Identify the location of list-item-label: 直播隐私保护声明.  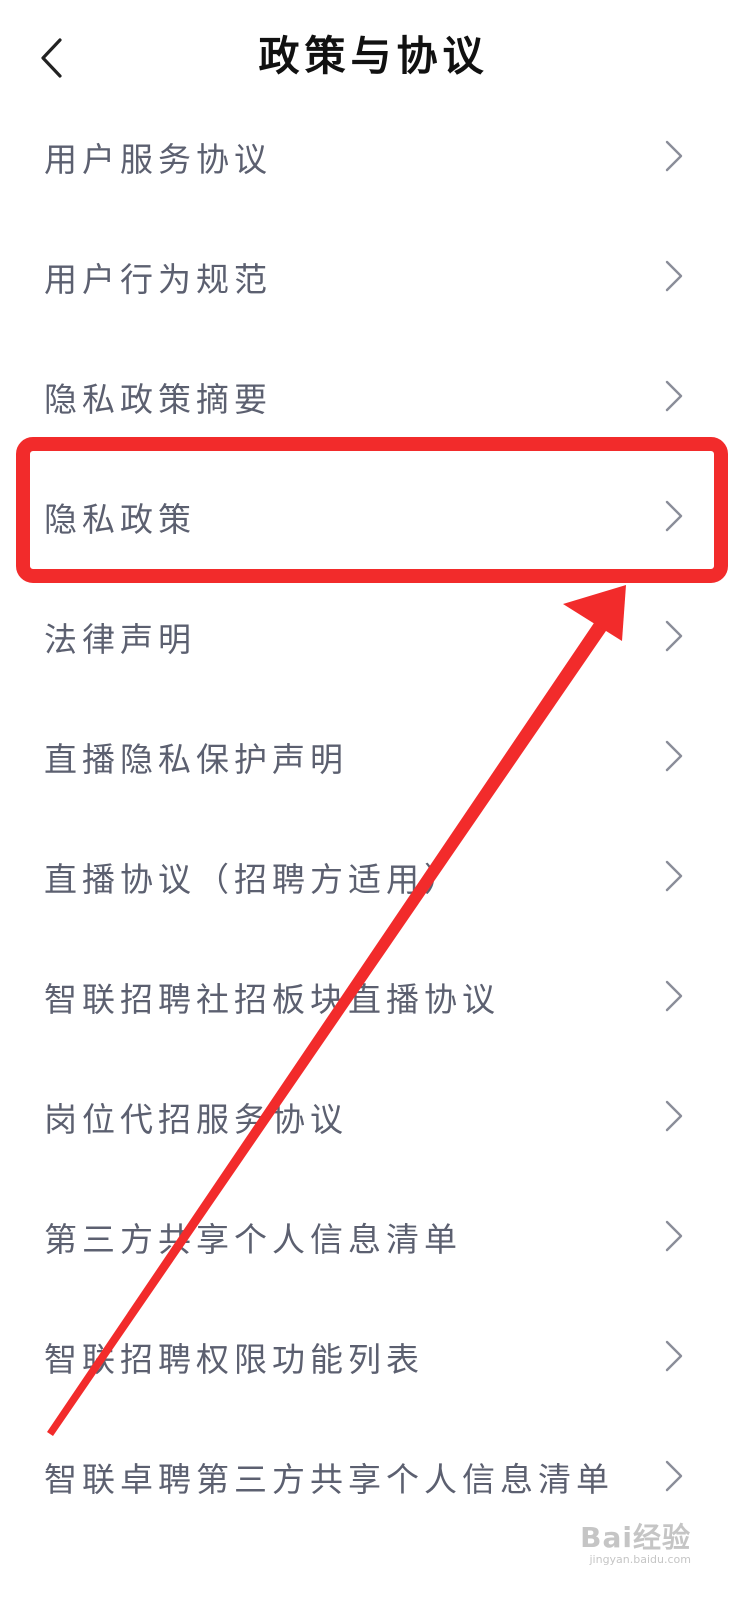
(196, 759).